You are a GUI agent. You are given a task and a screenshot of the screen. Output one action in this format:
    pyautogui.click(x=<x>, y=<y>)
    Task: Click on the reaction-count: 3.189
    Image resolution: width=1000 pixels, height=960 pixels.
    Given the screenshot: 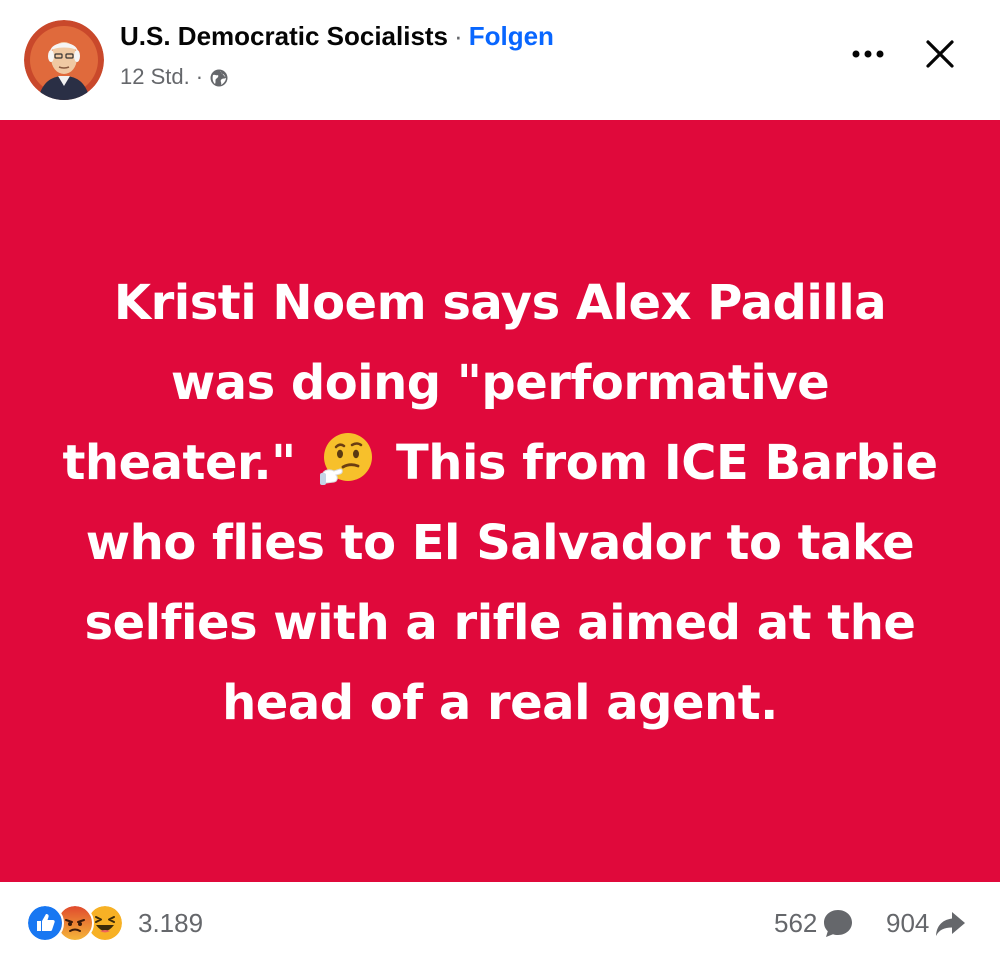 What is the action you would take?
    pyautogui.click(x=171, y=922)
    